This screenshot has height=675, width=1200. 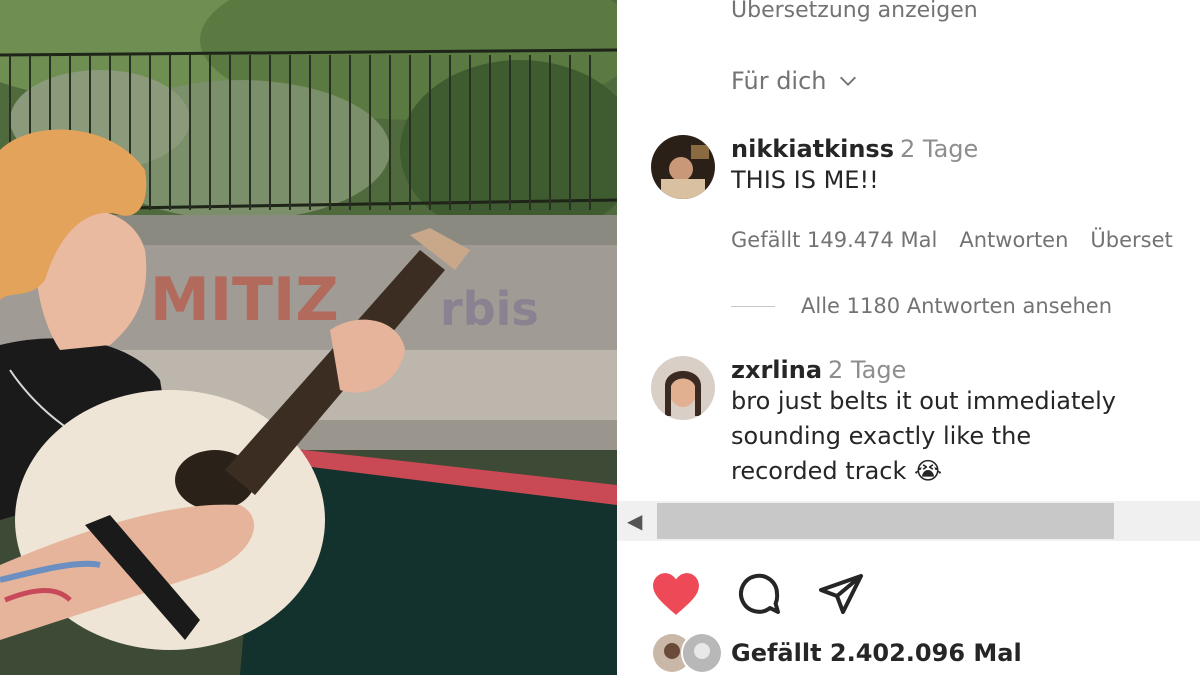 What do you see at coordinates (841, 594) in the screenshot?
I see `share-icon` at bounding box center [841, 594].